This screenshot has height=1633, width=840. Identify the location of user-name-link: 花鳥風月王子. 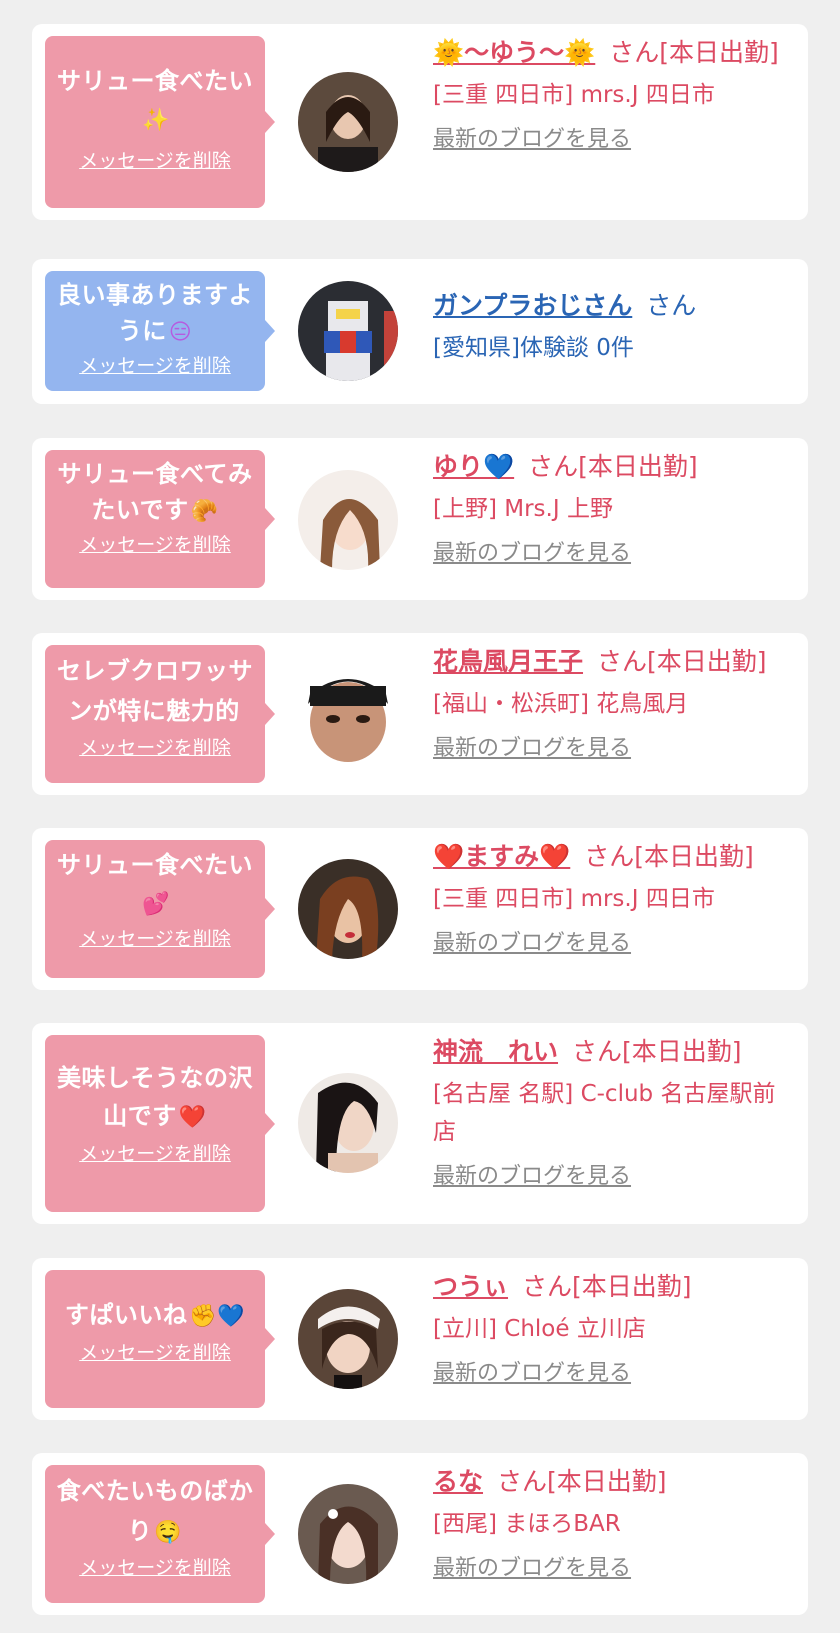
(508, 661).